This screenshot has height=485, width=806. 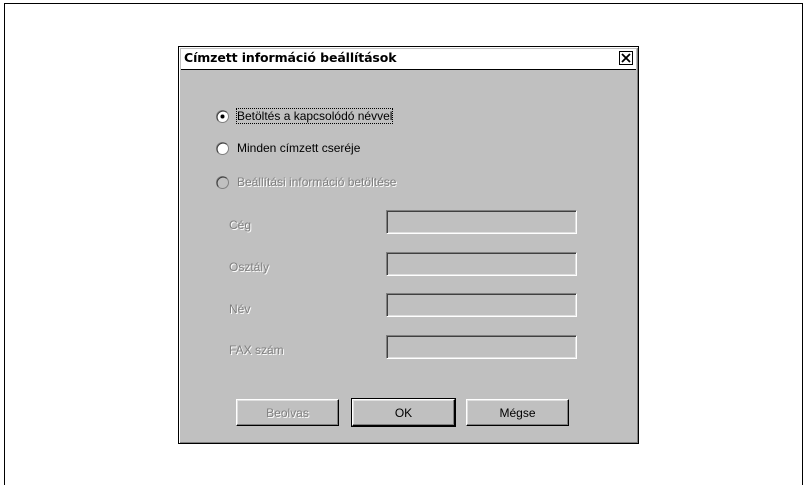 I want to click on insert-button: Beolvas, so click(x=287, y=412).